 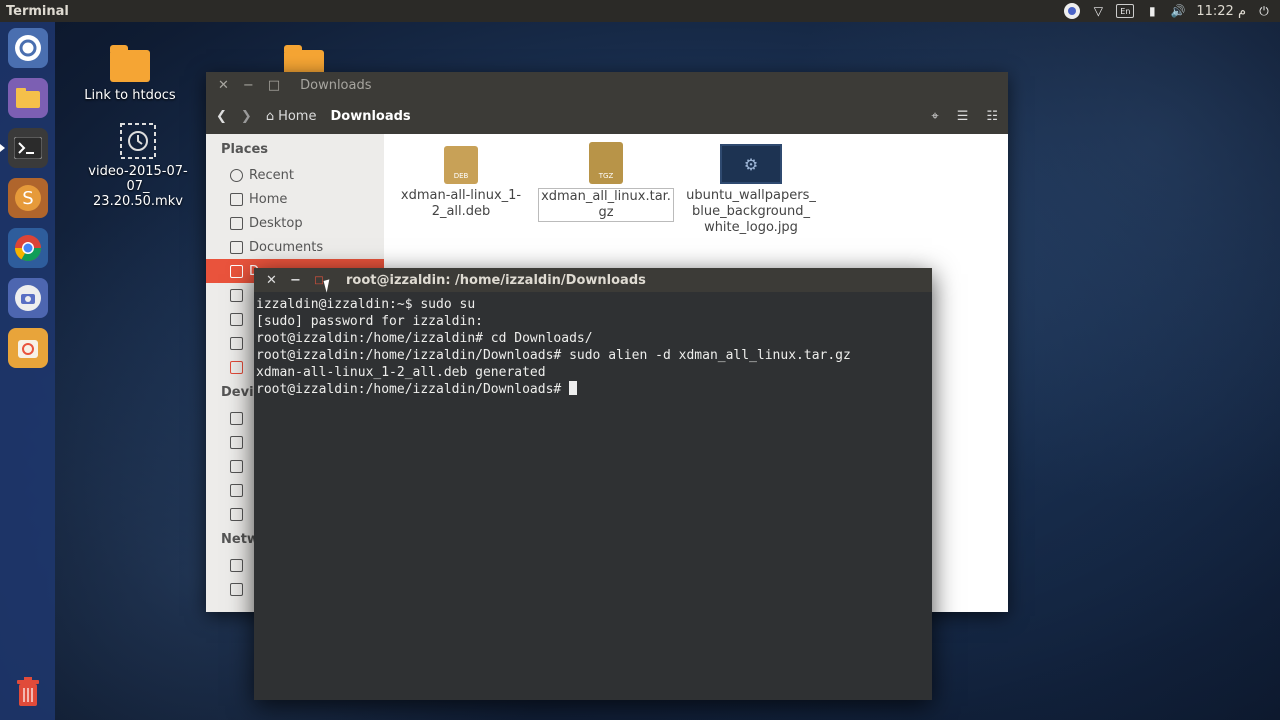 What do you see at coordinates (236, 565) in the screenshot?
I see `network-icon` at bounding box center [236, 565].